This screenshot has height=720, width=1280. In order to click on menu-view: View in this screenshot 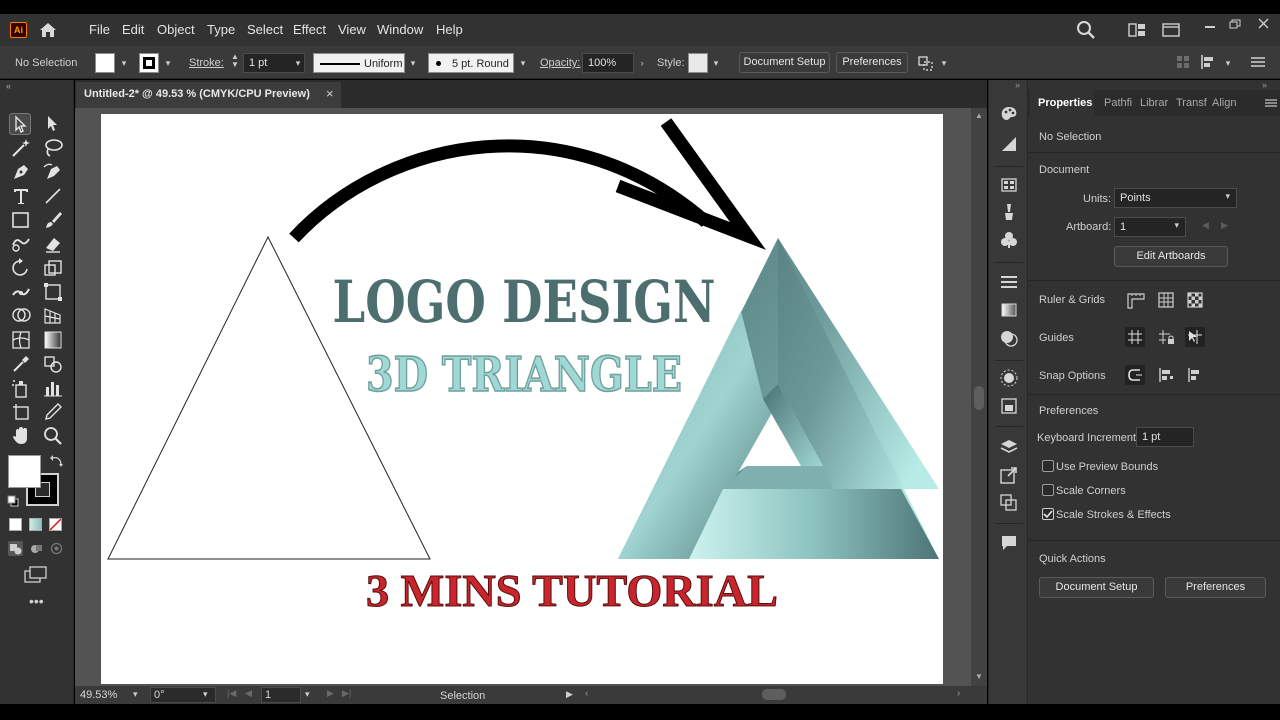, I will do `click(352, 29)`.